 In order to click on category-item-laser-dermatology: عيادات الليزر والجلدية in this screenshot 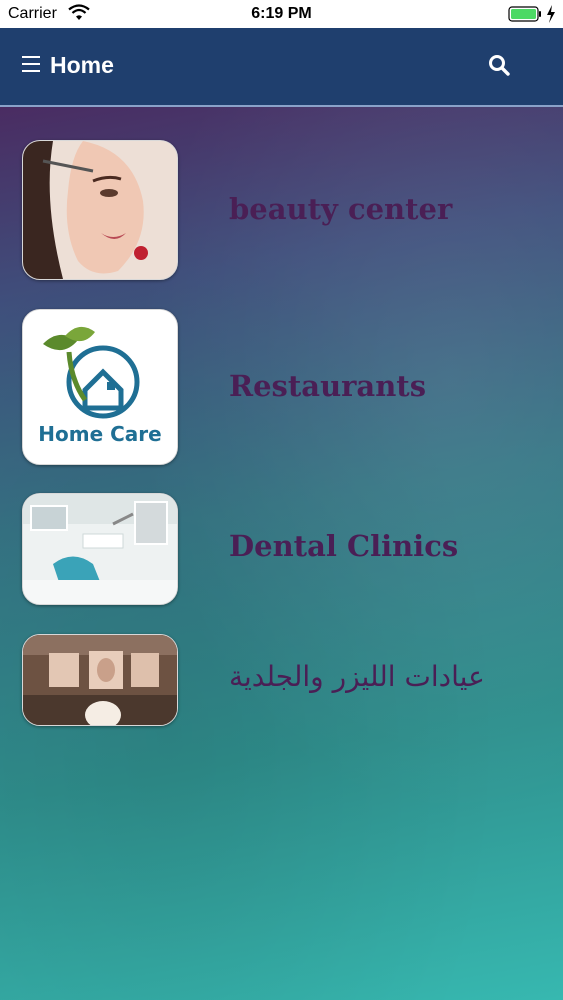, I will do `click(281, 680)`.